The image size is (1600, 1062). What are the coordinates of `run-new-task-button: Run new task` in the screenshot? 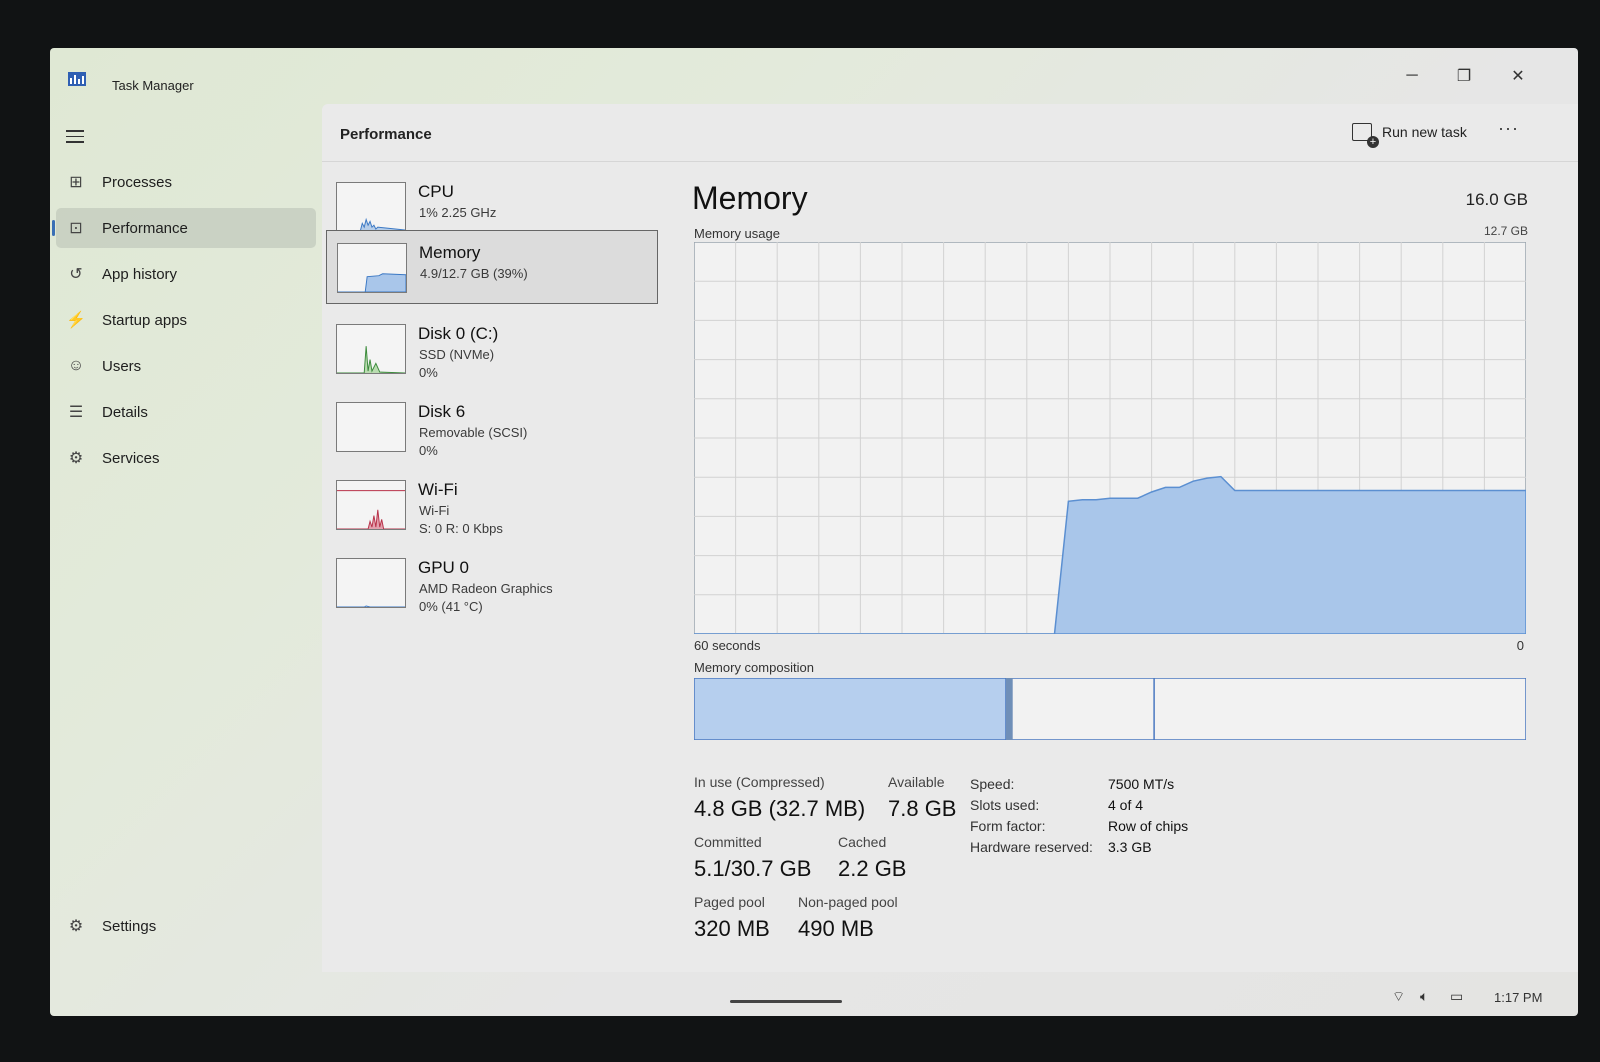 It's located at (1409, 133).